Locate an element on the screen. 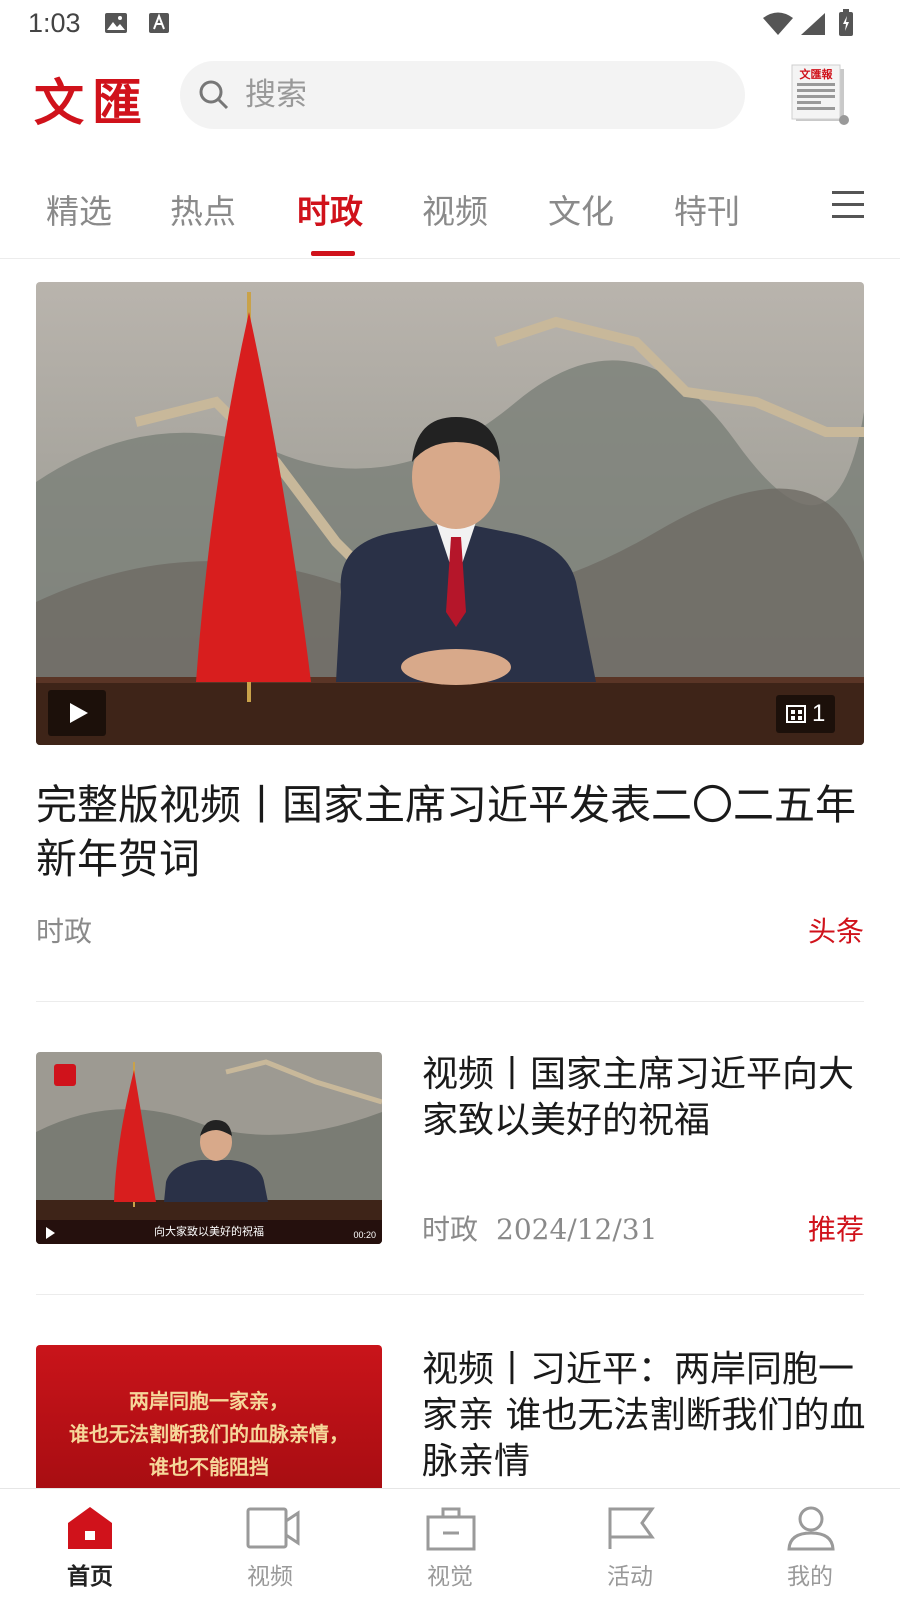  article-thumbnail: 两岸同胞一家亲， 谁也无法割断我们的血脉亲情， 谁也不能阻挡 is located at coordinates (209, 1416).